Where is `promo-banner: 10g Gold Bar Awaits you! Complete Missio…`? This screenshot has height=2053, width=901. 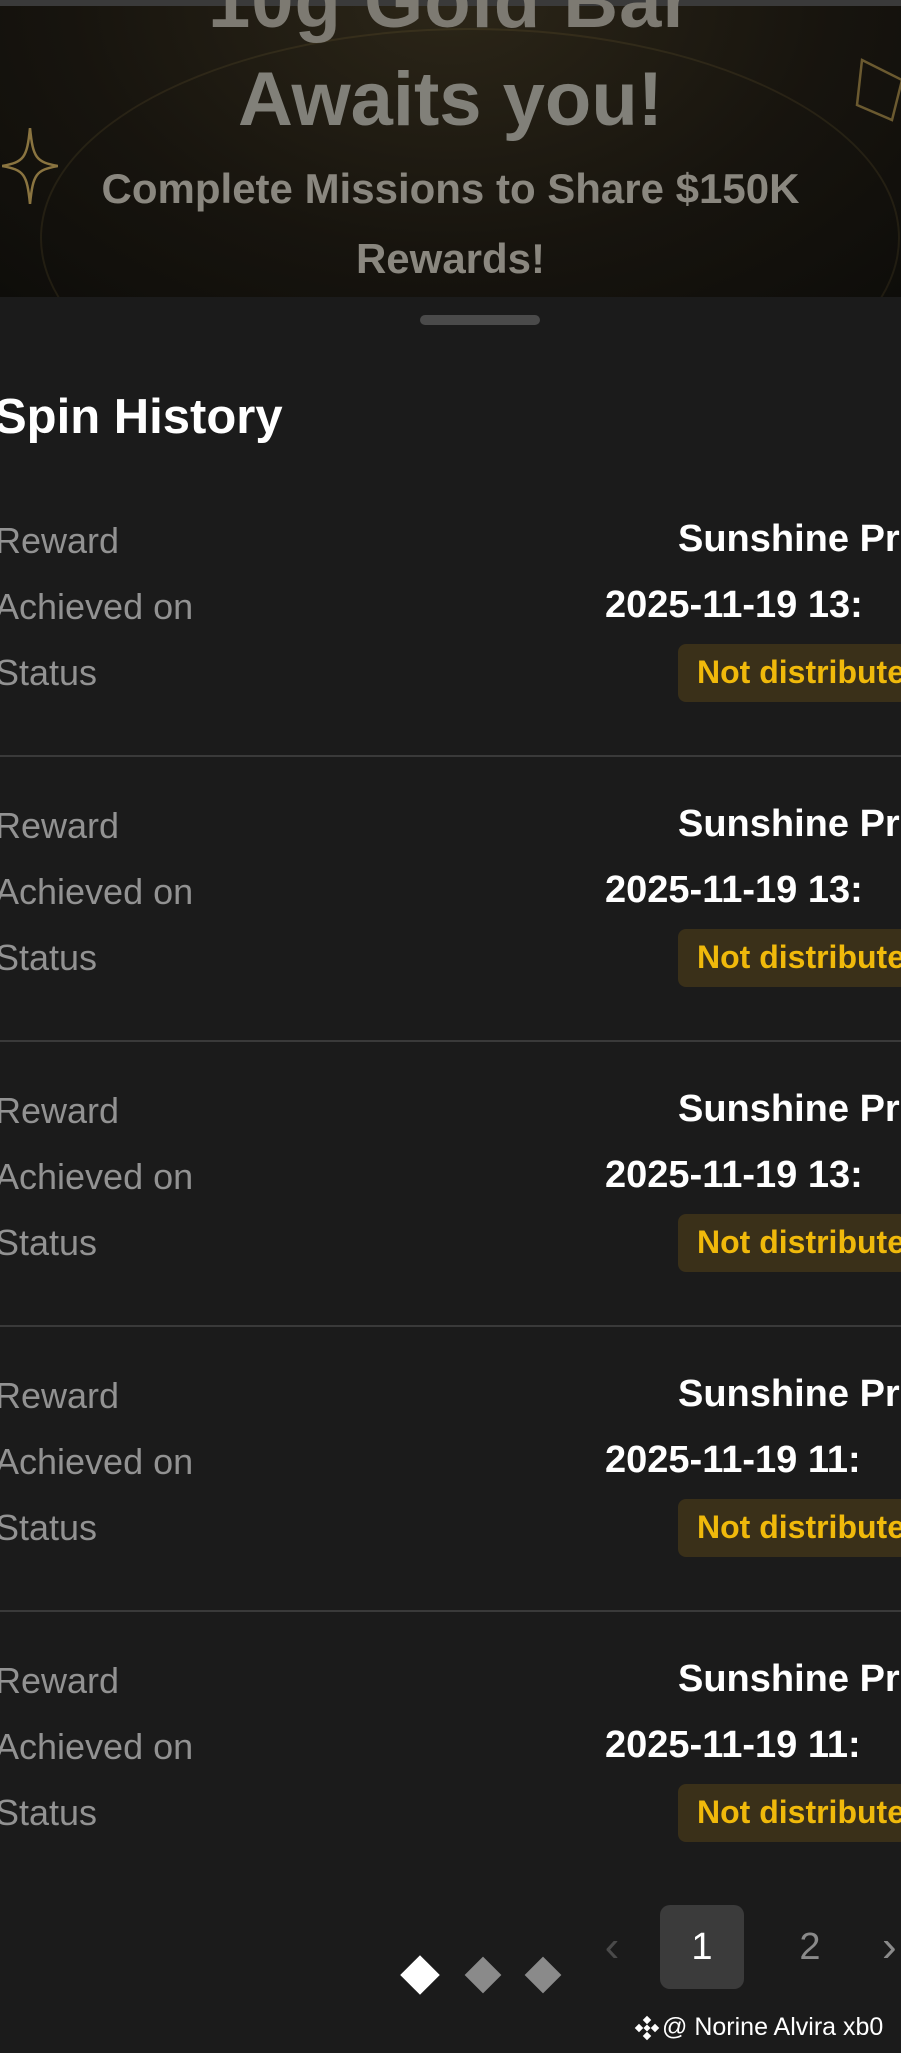 promo-banner: 10g Gold Bar Awaits you! Complete Missio… is located at coordinates (450, 148).